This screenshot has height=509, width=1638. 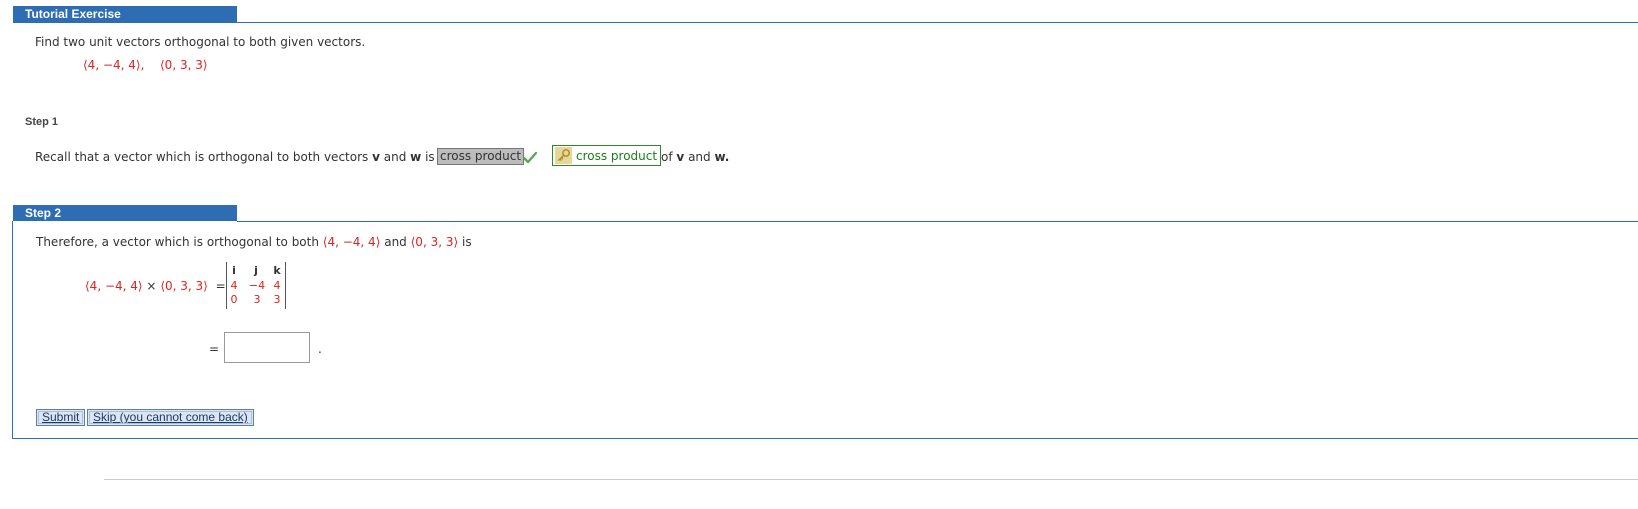 I want to click on step2-header-title: Step 2, so click(x=43, y=213).